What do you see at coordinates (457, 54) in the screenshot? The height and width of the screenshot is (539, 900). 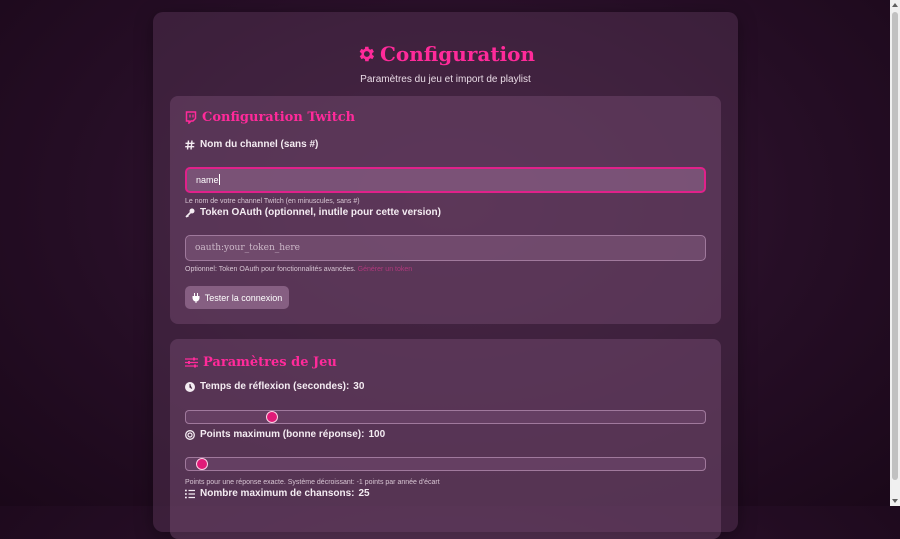 I see `page-title-text: Configuration` at bounding box center [457, 54].